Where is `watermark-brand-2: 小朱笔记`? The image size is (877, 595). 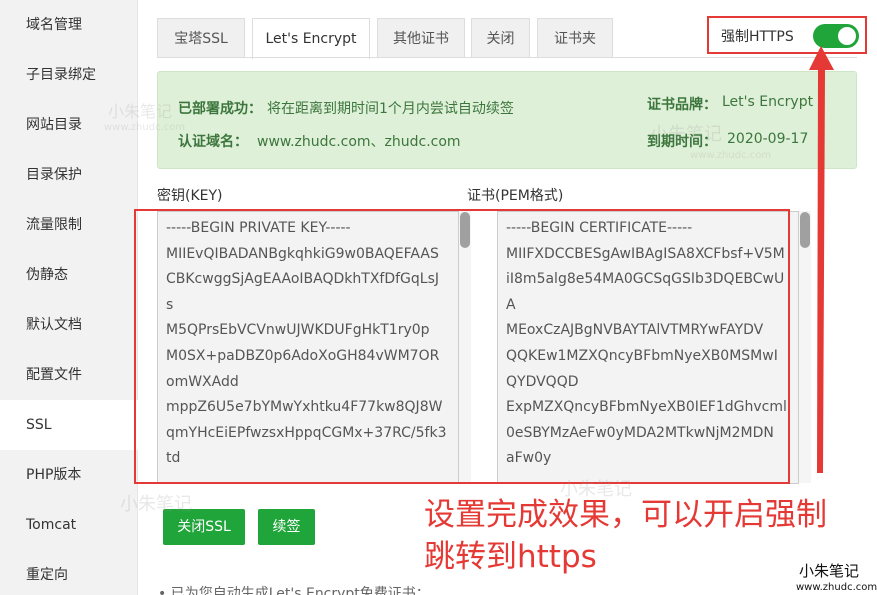
watermark-brand-2: 小朱笔记 is located at coordinates (686, 134).